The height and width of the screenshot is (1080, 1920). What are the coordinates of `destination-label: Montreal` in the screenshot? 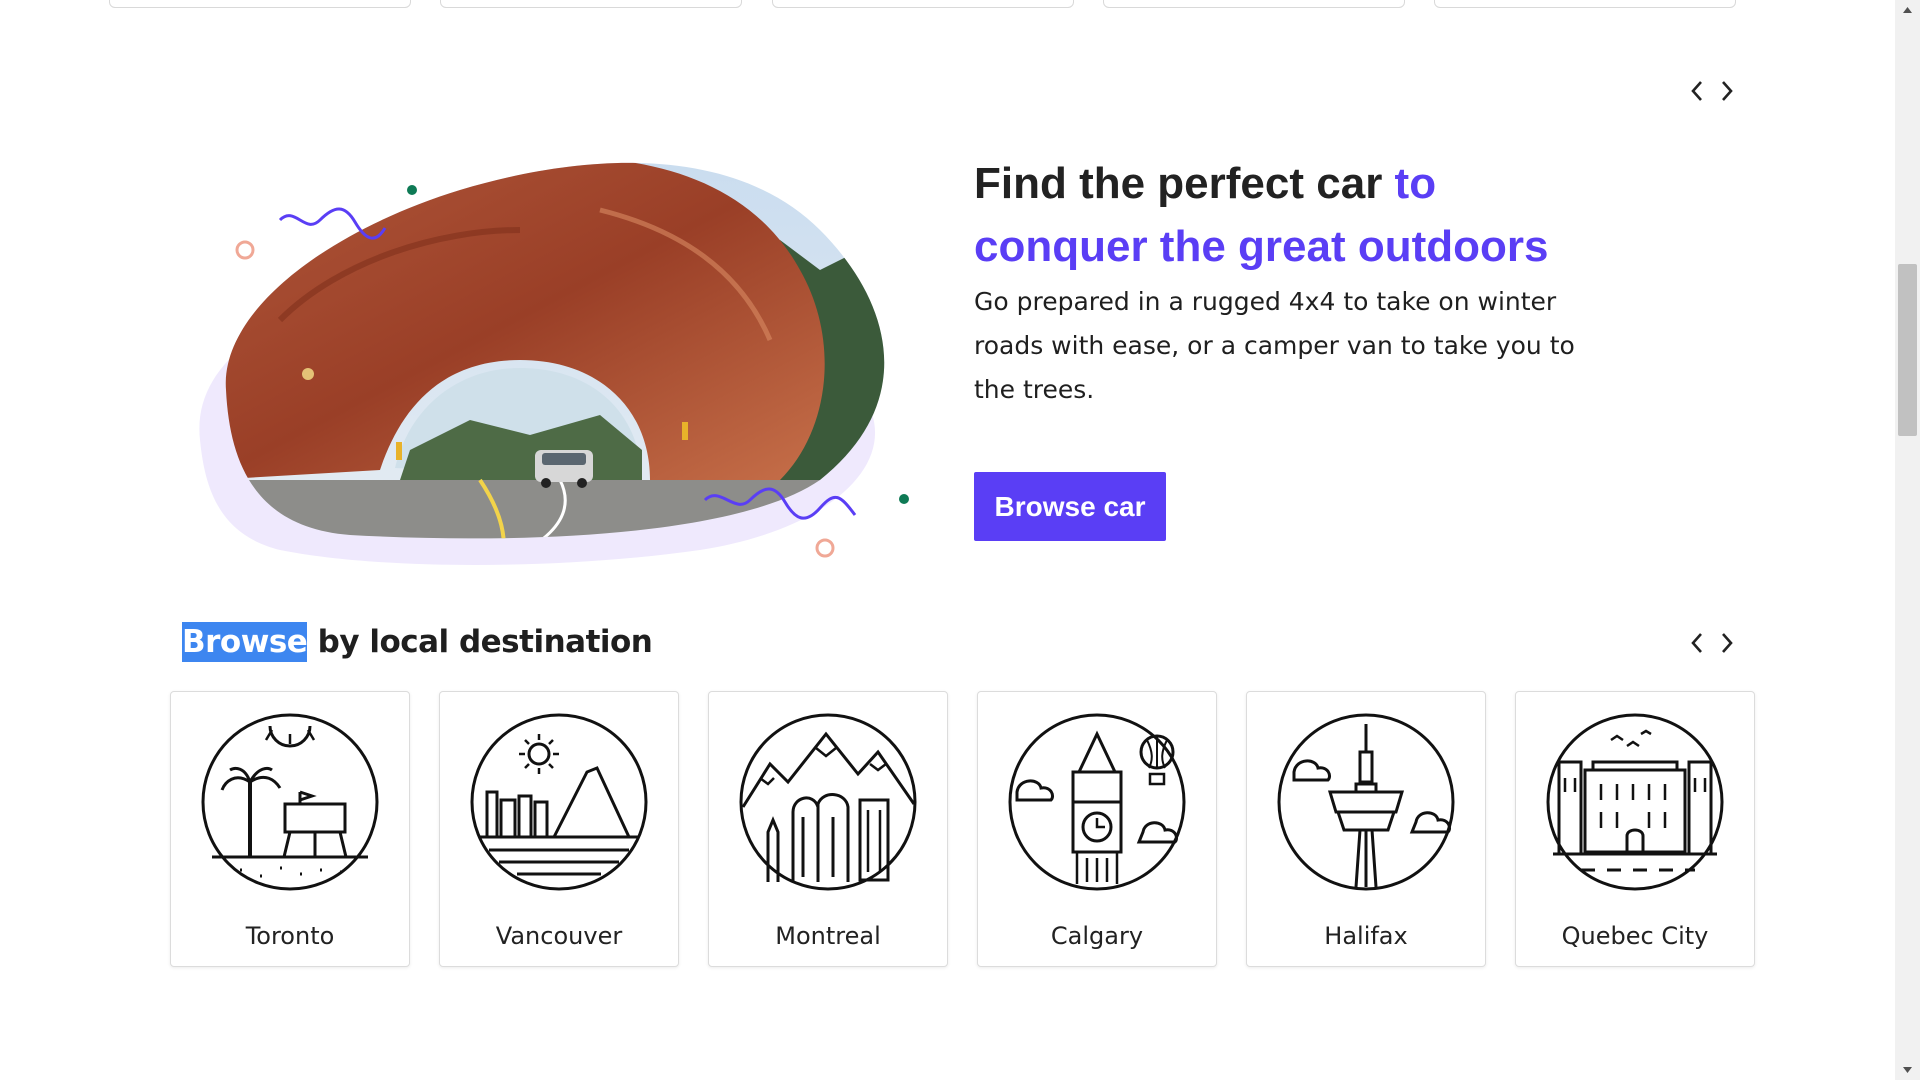 It's located at (828, 936).